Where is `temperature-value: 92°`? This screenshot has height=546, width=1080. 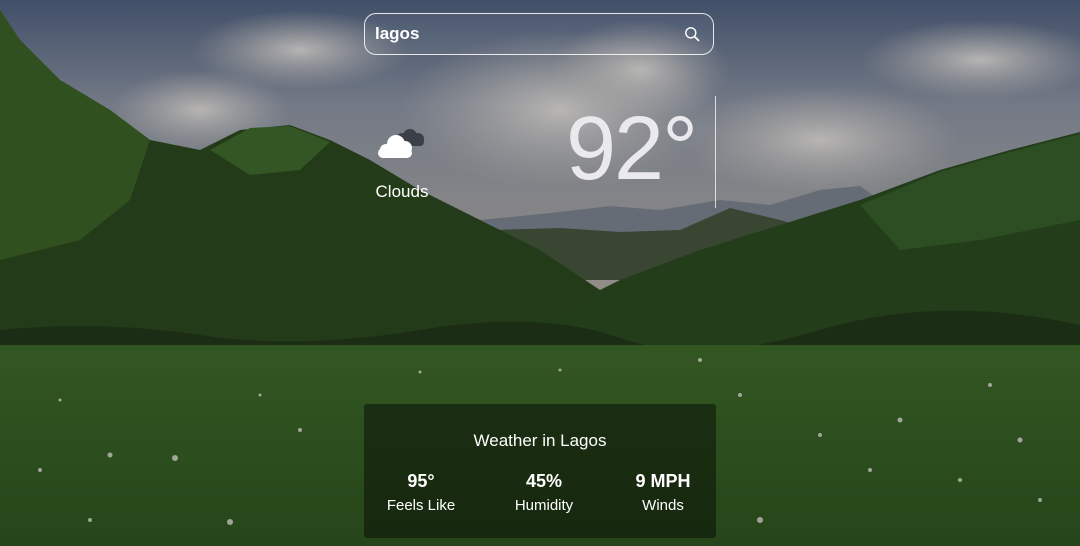 temperature-value: 92° is located at coordinates (632, 149).